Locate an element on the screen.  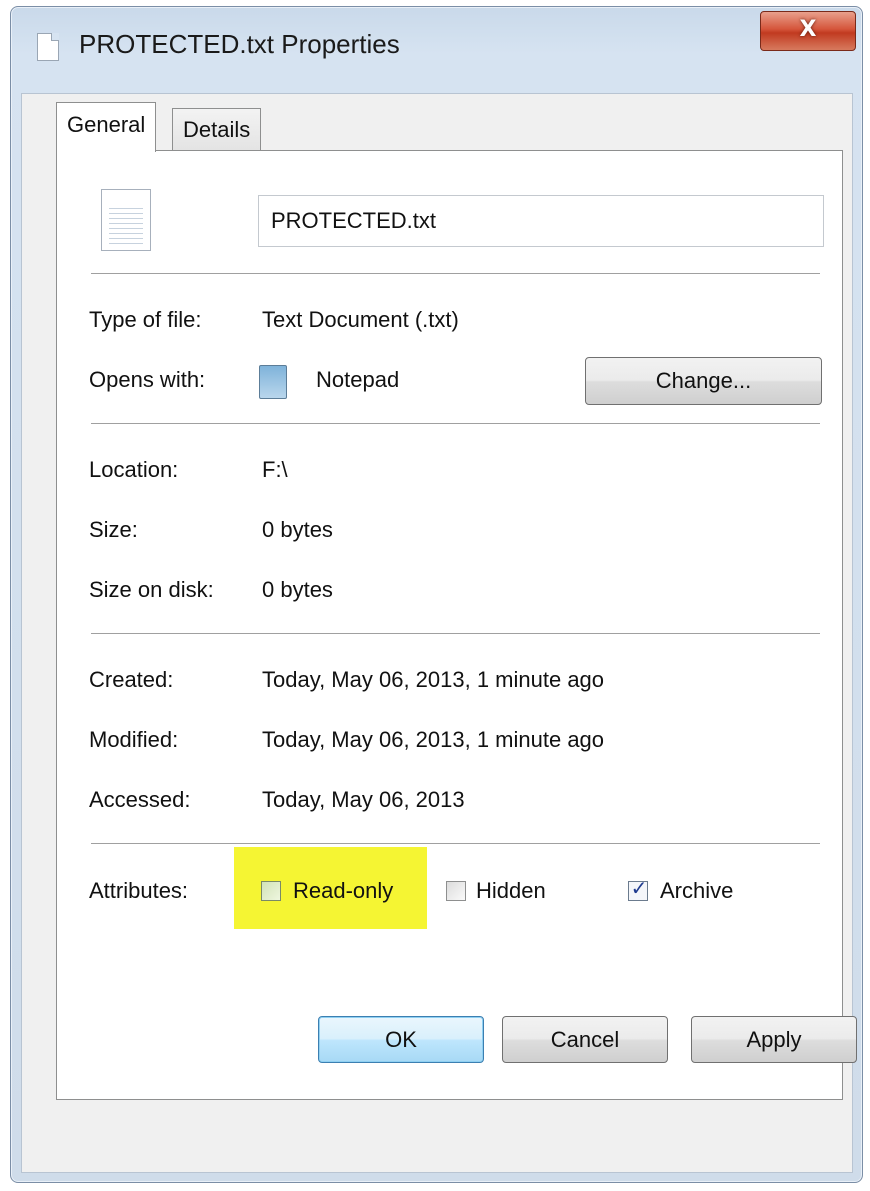
opens-with-value: Notepad is located at coordinates (358, 379).